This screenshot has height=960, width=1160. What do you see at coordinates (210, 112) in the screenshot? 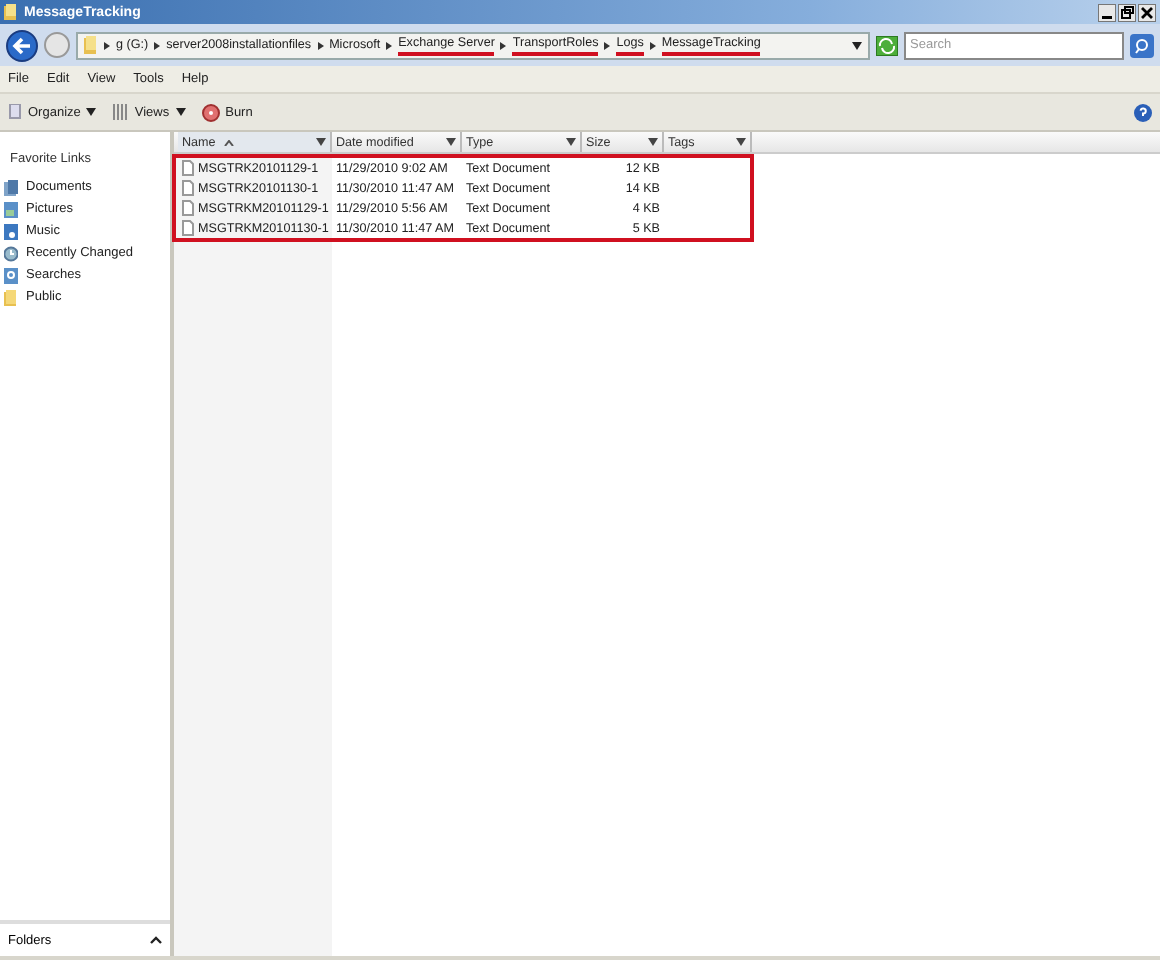
I see `burn-disc-icon` at bounding box center [210, 112].